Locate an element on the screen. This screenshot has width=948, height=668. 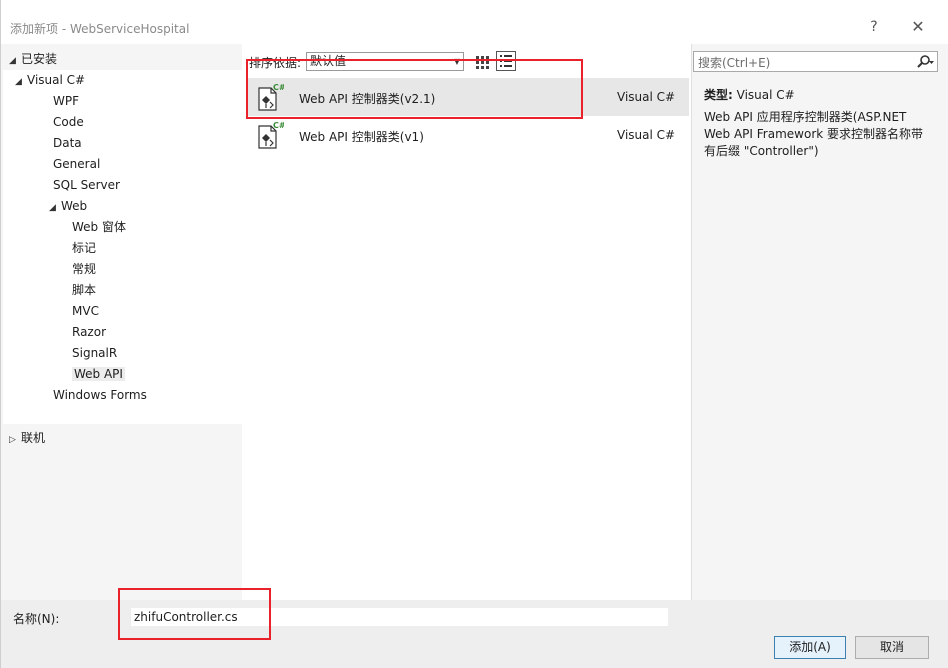
tree-item-label: 脚本 is located at coordinates (84, 290).